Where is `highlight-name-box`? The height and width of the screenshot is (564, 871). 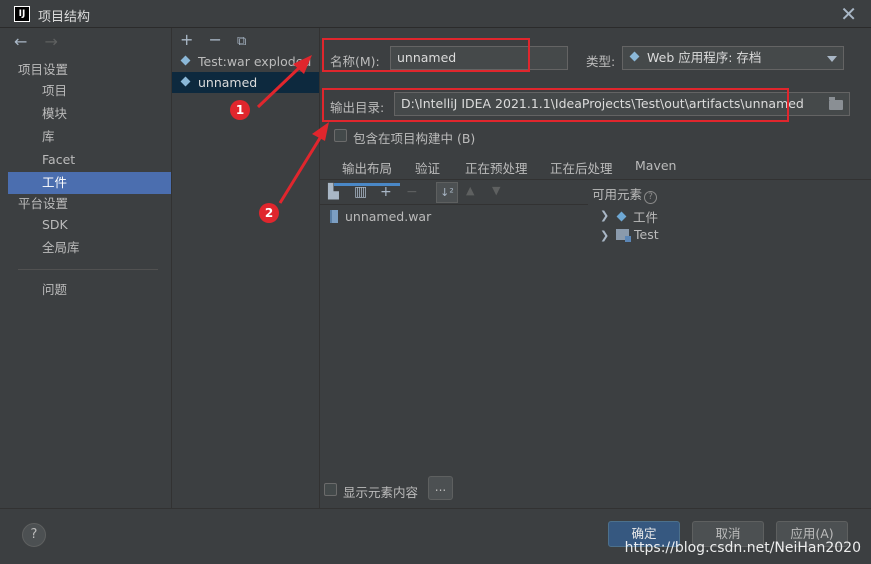 highlight-name-box is located at coordinates (426, 55).